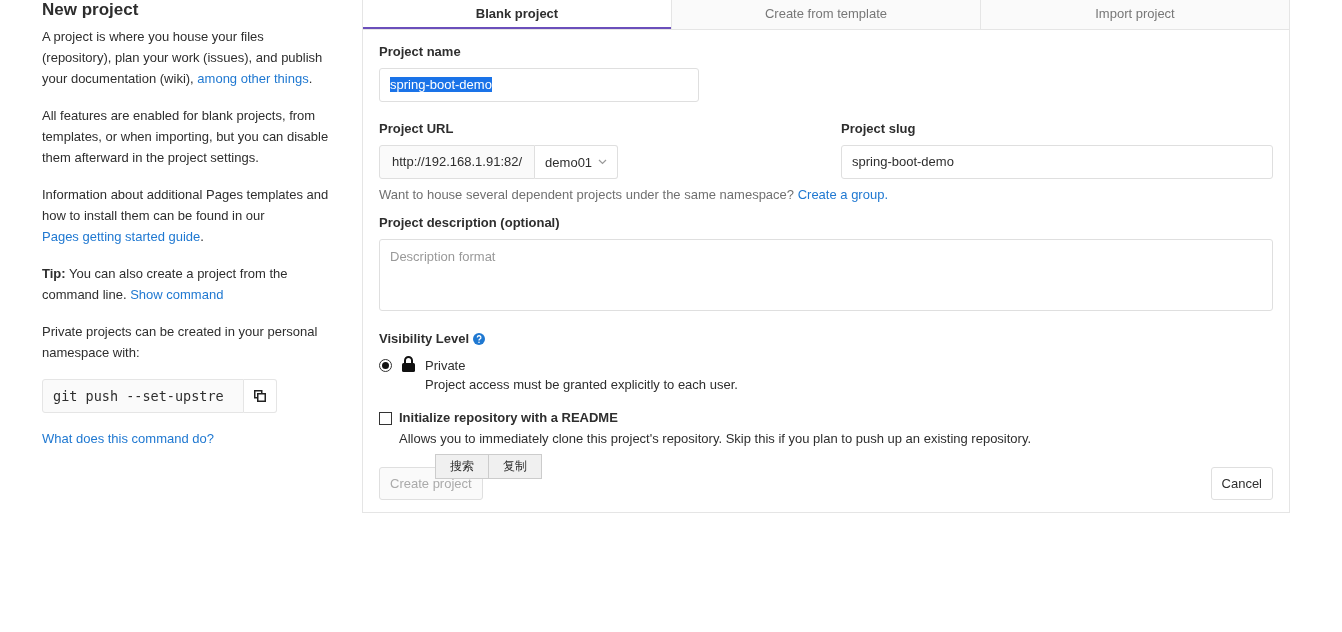 This screenshot has width=1342, height=632. Describe the element at coordinates (180, 342) in the screenshot. I see `paragraph: Private projects can be created in your personal namespace with:` at that location.